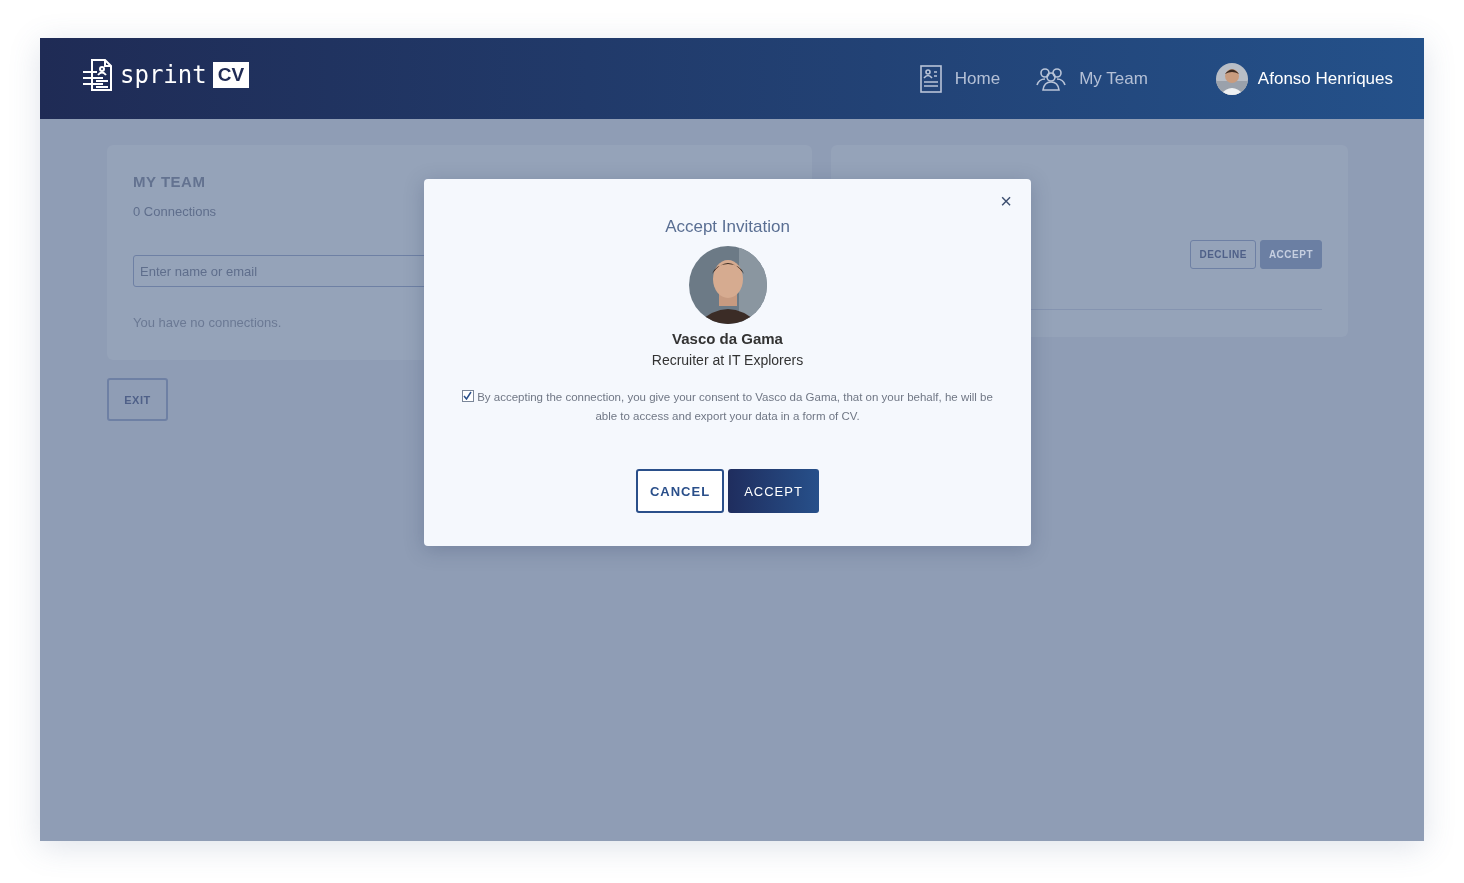 This screenshot has width=1464, height=883. What do you see at coordinates (735, 406) in the screenshot?
I see `consent-text: By accepting the connection, you give your consent to Vasco da Gama, that on your behalf, he will be able to access and export your data in a form of CV.` at bounding box center [735, 406].